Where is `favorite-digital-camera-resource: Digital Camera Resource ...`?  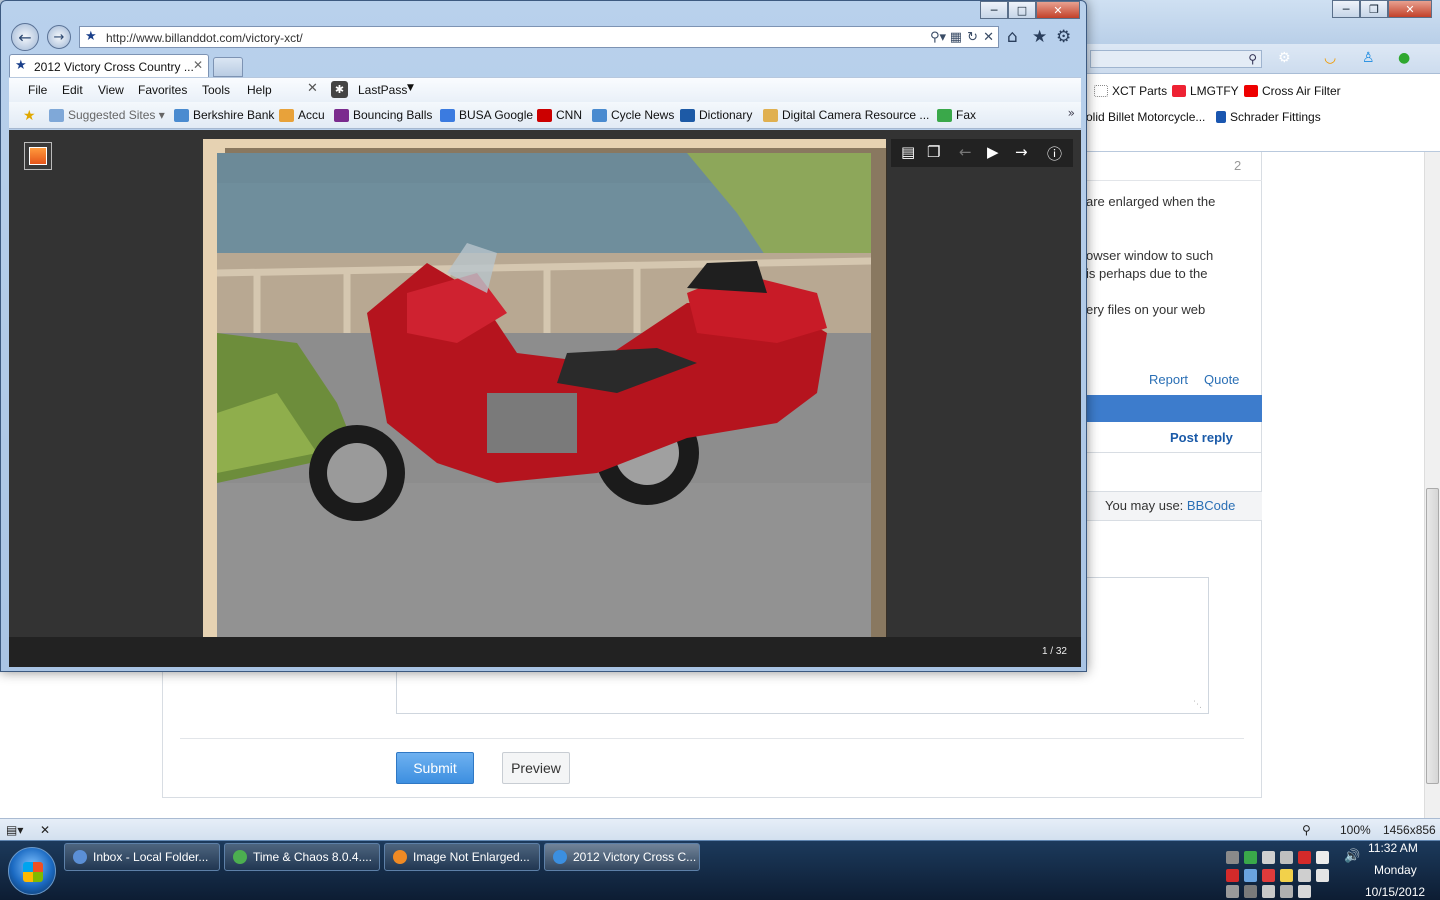
favorite-digital-camera-resource: Digital Camera Resource ... is located at coordinates (846, 115).